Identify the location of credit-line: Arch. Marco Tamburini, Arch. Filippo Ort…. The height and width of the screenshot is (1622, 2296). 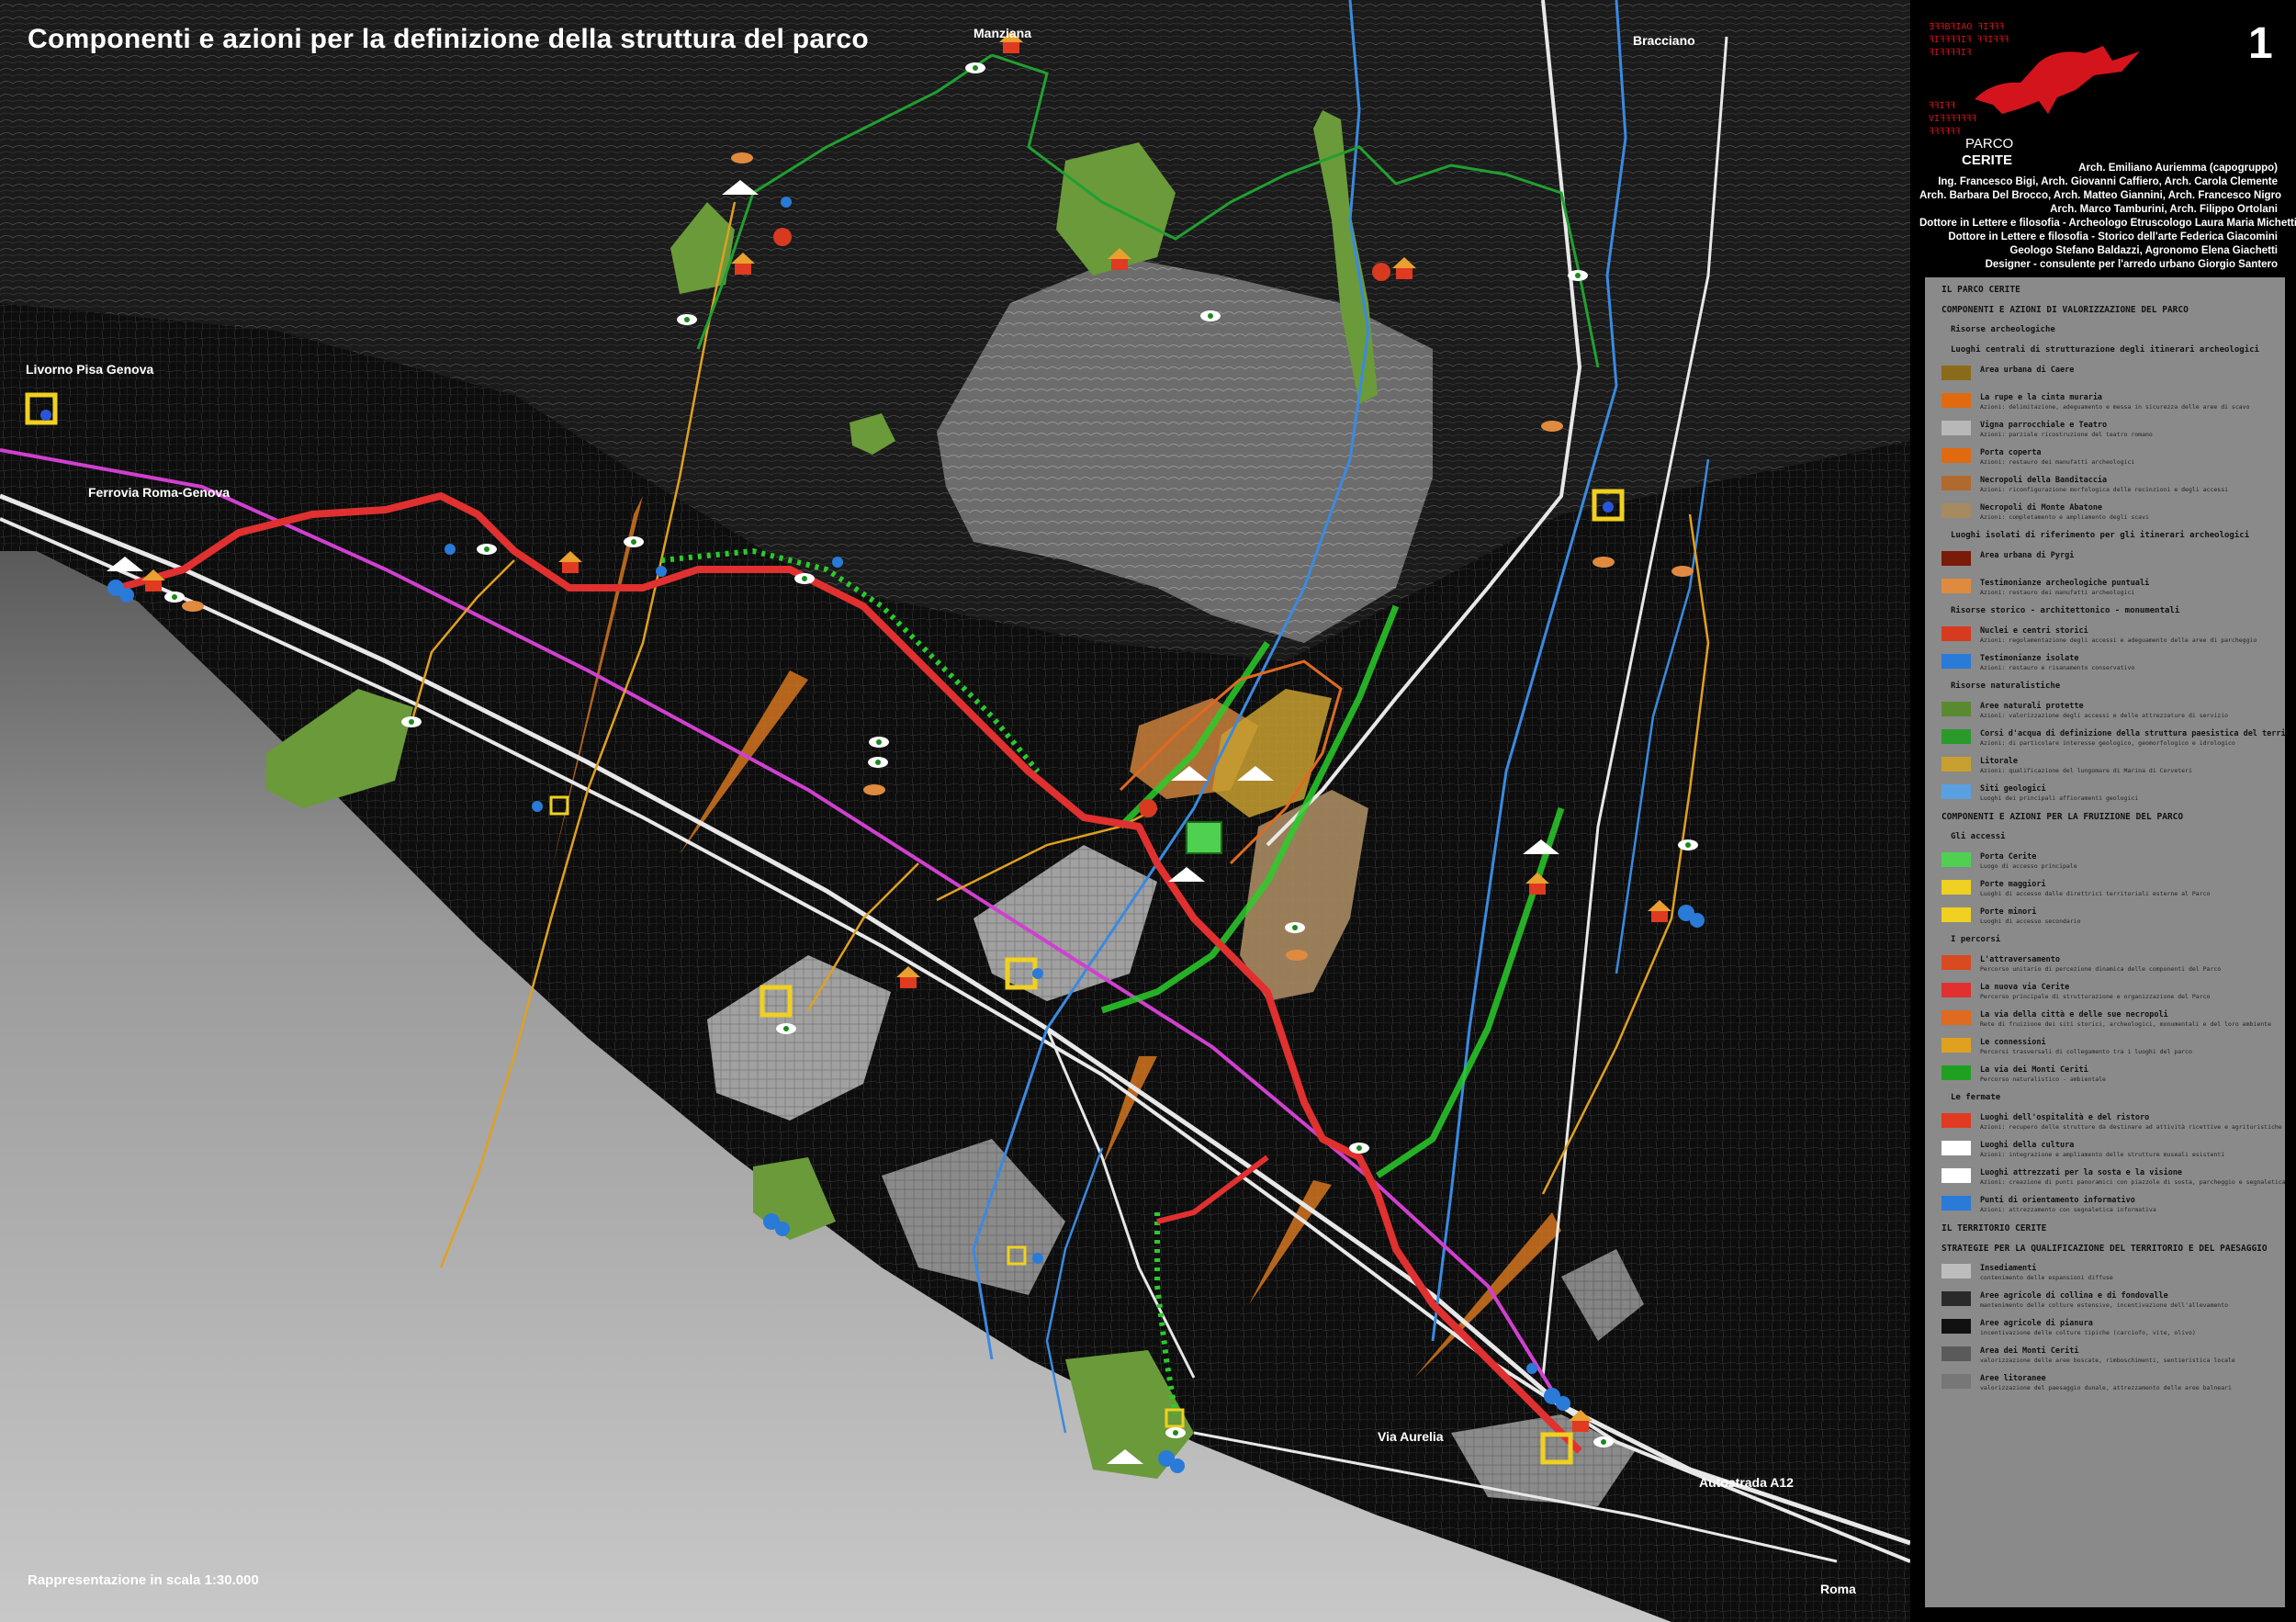
(2164, 209).